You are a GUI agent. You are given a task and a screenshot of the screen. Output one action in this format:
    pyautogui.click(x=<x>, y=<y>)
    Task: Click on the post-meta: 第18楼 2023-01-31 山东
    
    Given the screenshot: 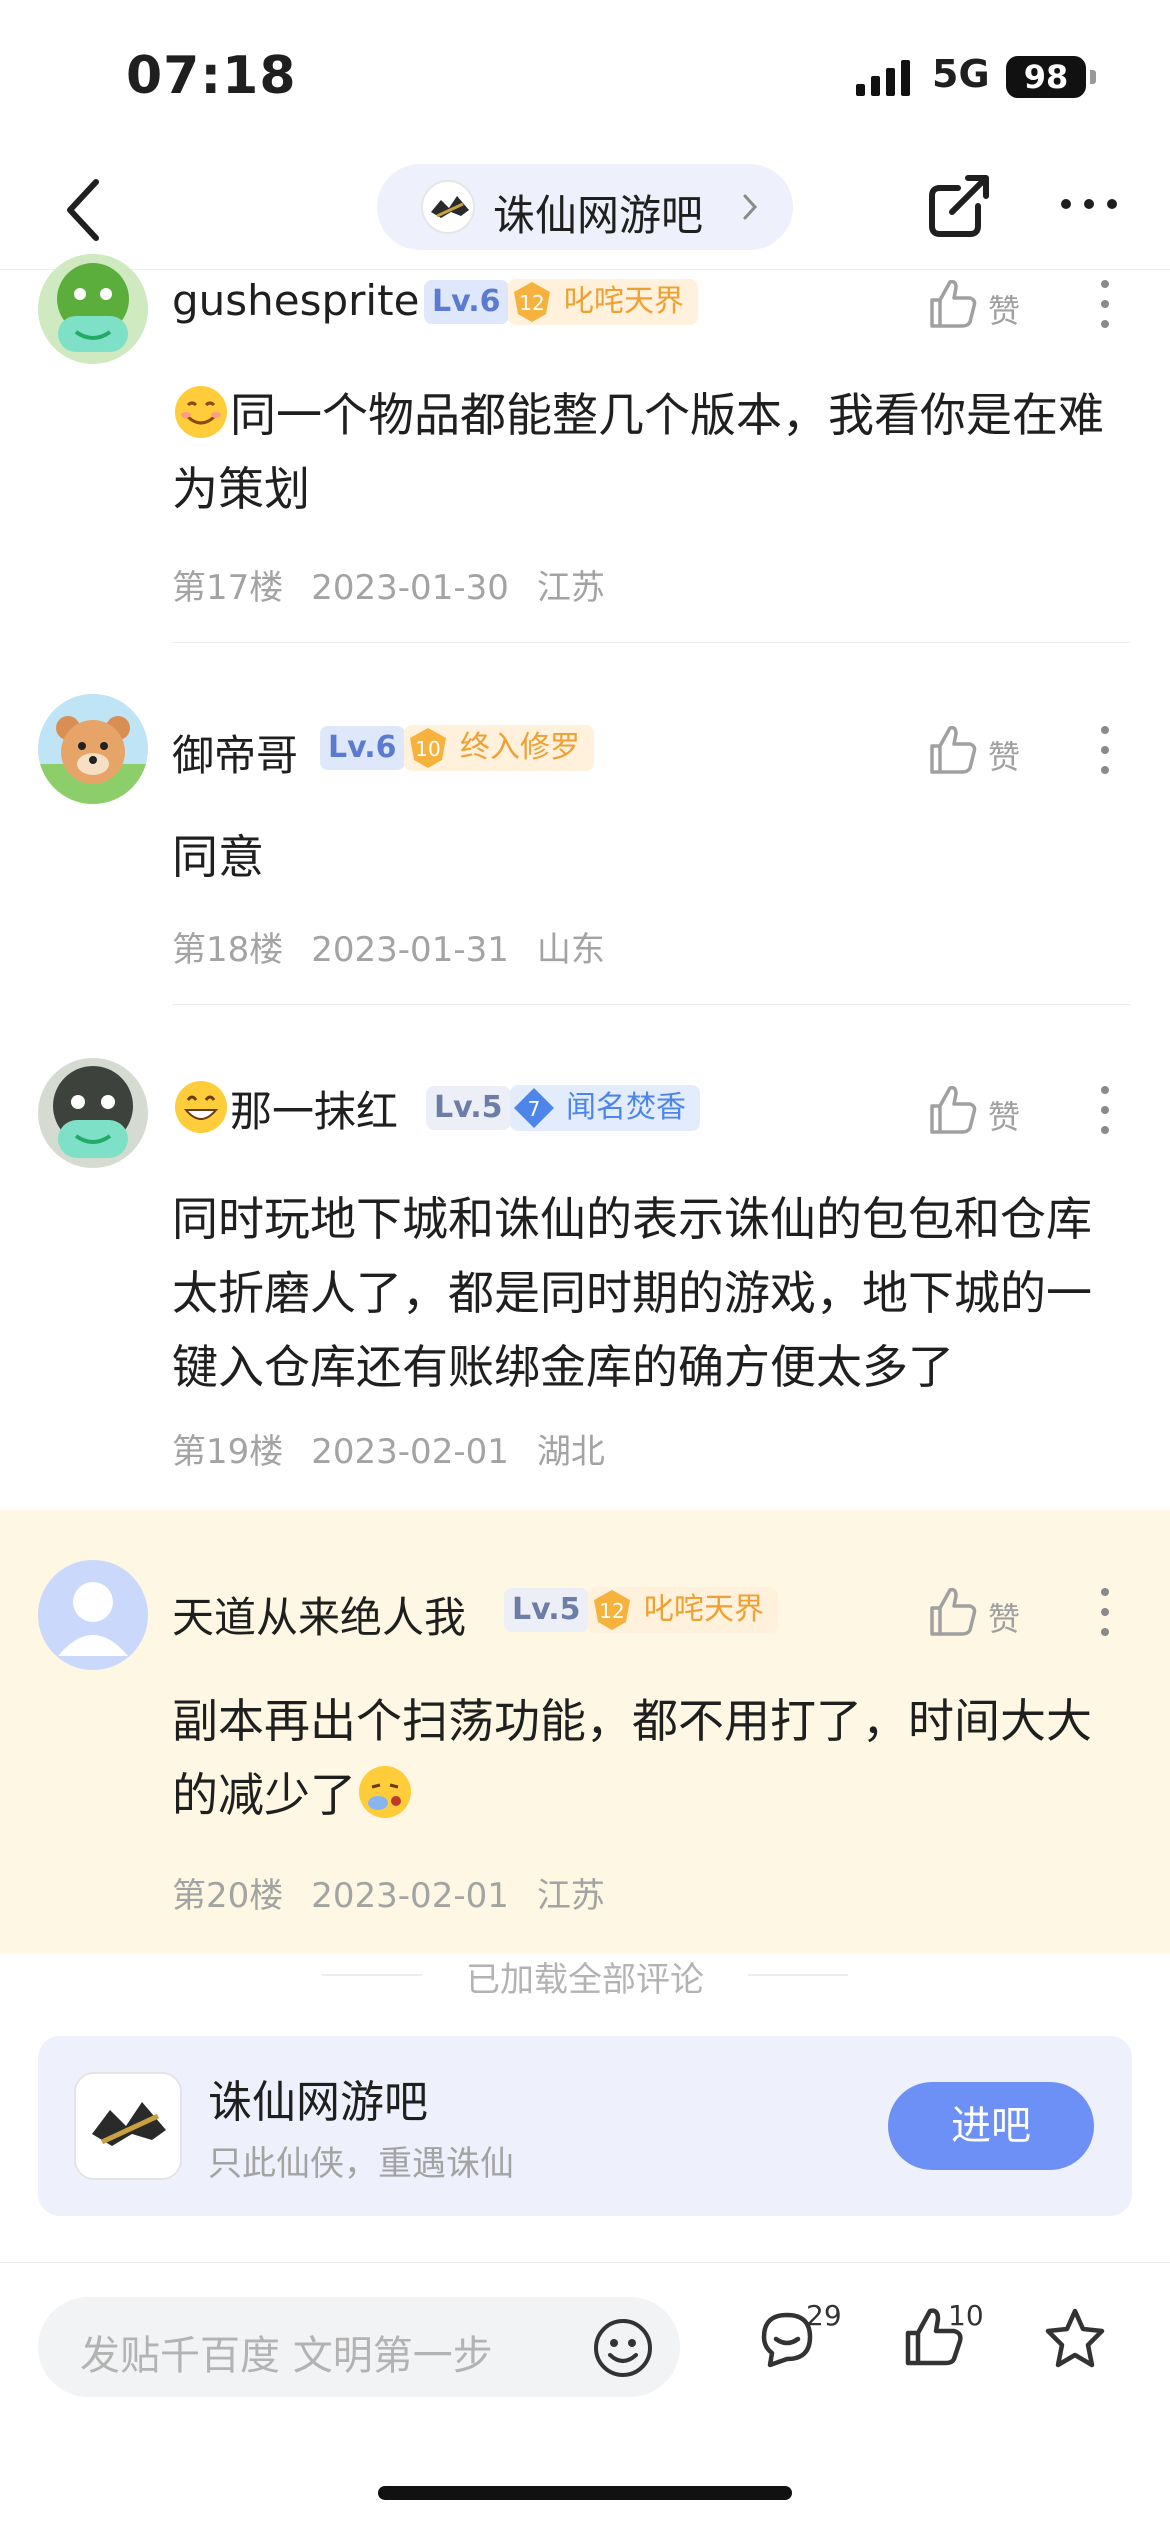 What is the action you would take?
    pyautogui.click(x=402, y=946)
    